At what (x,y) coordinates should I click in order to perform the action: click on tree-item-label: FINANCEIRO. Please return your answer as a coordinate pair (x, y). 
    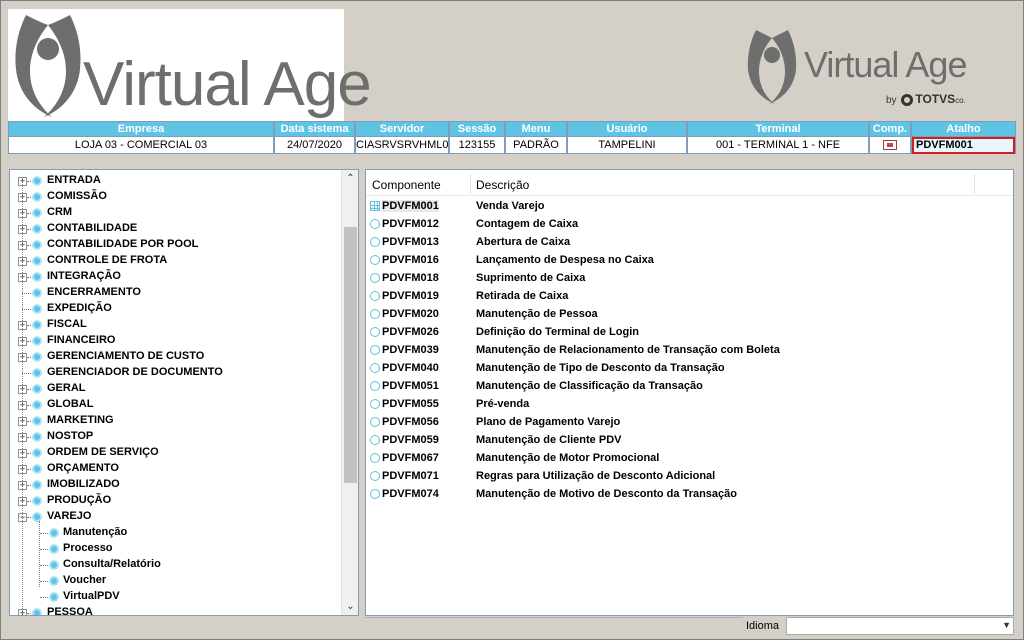
    Looking at the image, I should click on (81, 340).